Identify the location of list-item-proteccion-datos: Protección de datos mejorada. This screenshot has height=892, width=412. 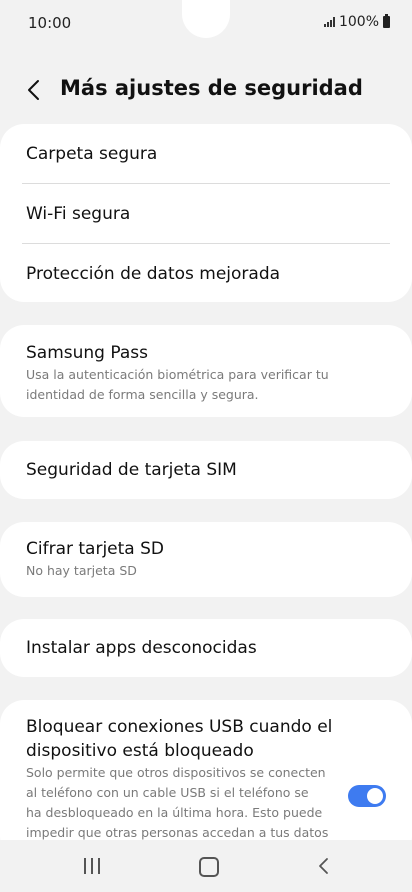
(206, 274).